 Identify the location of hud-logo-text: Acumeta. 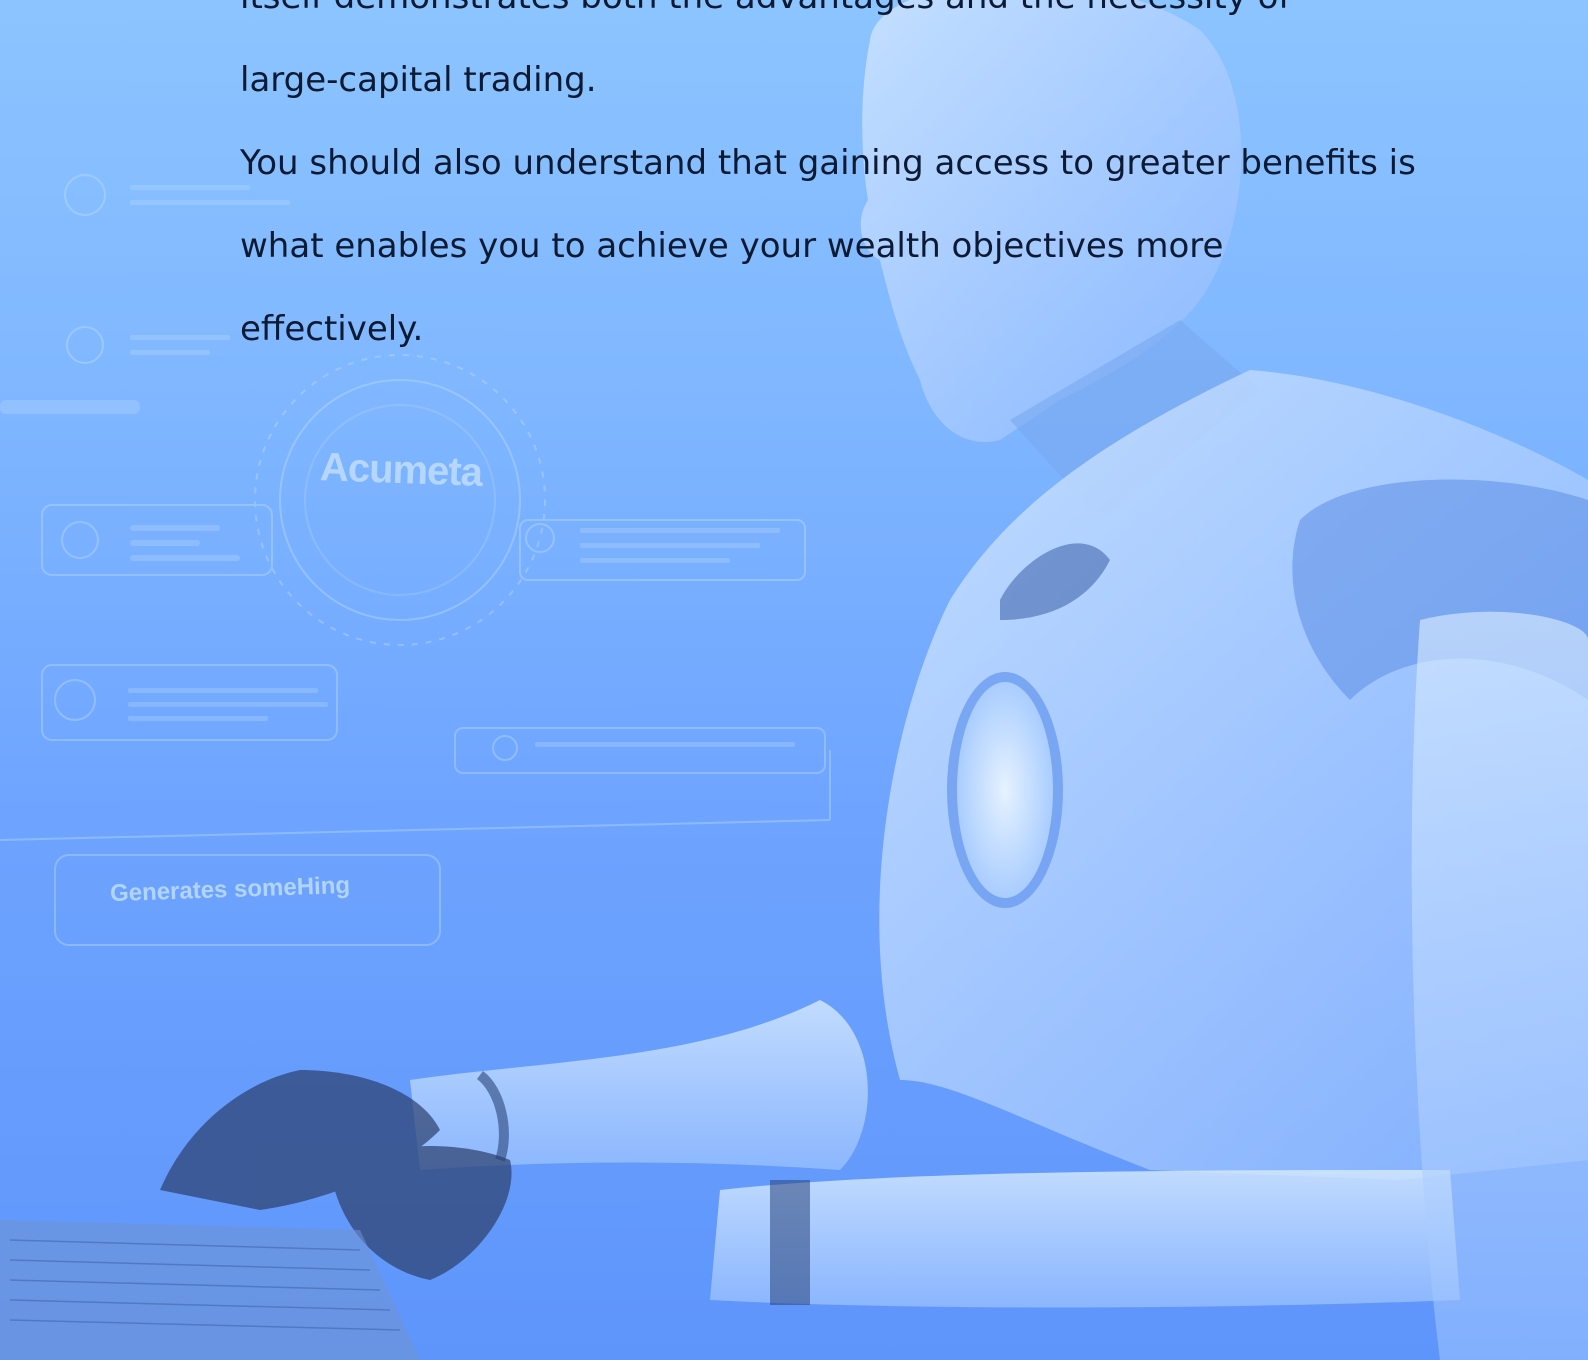
(401, 470).